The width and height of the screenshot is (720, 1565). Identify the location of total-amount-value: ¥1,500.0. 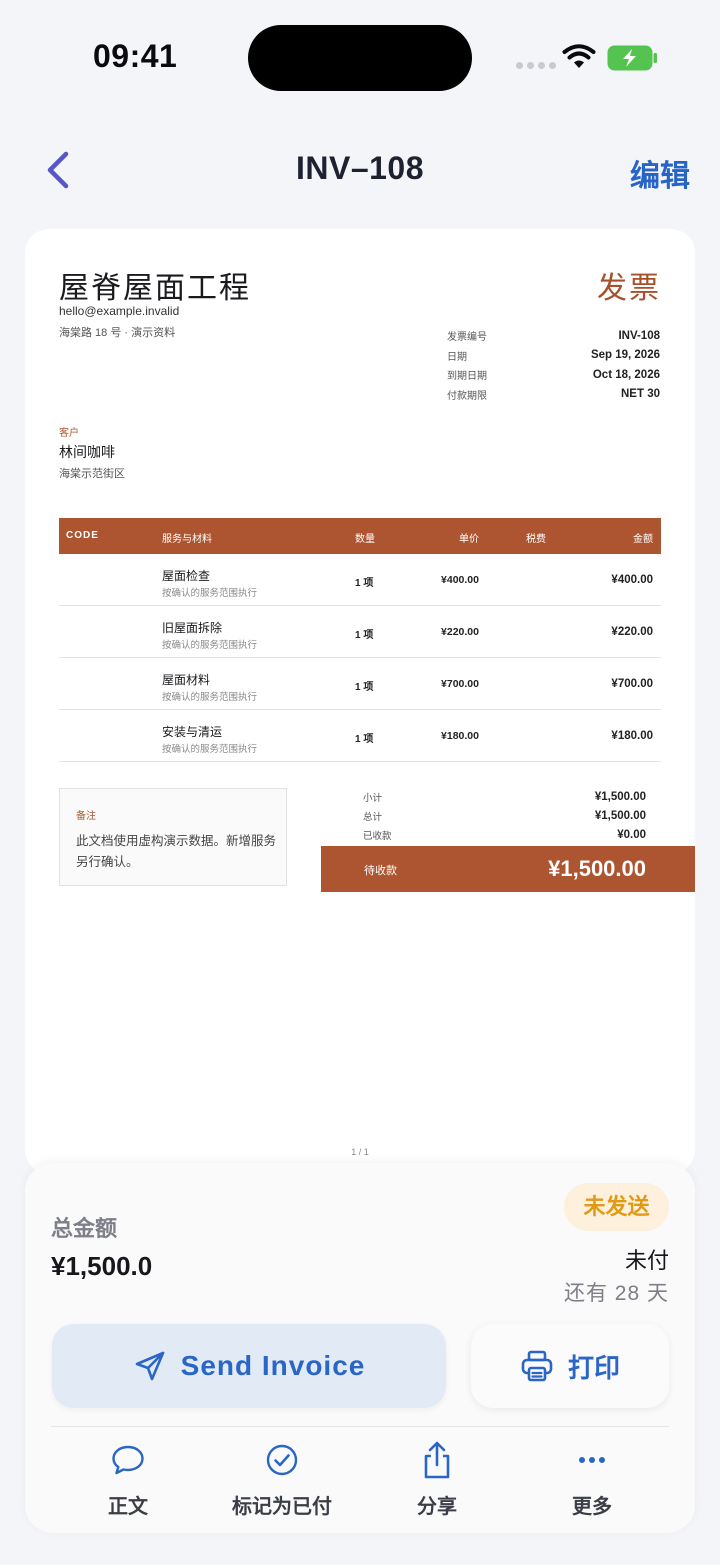
(102, 1266).